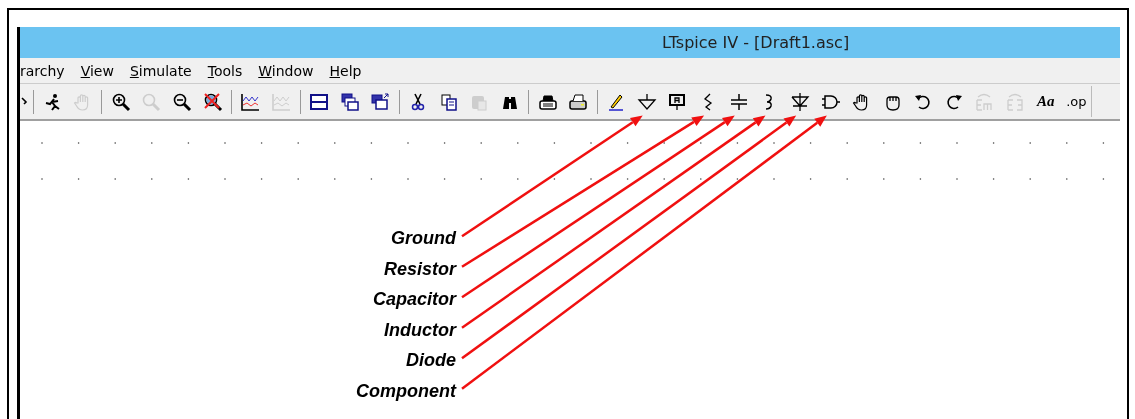 The width and height of the screenshot is (1135, 419). What do you see at coordinates (1076, 101) in the screenshot?
I see `text-button: .op` at bounding box center [1076, 101].